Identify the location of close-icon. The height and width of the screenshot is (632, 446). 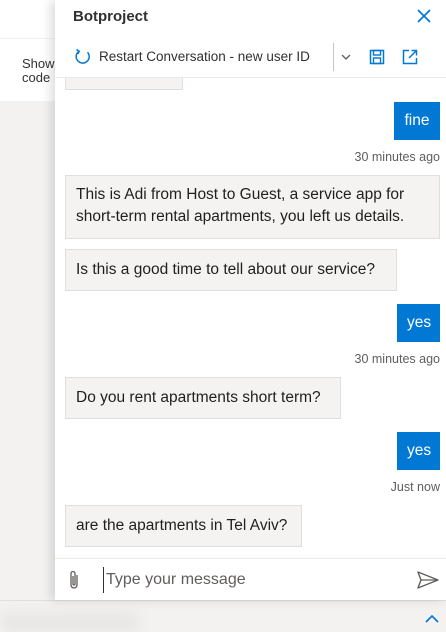
(424, 16).